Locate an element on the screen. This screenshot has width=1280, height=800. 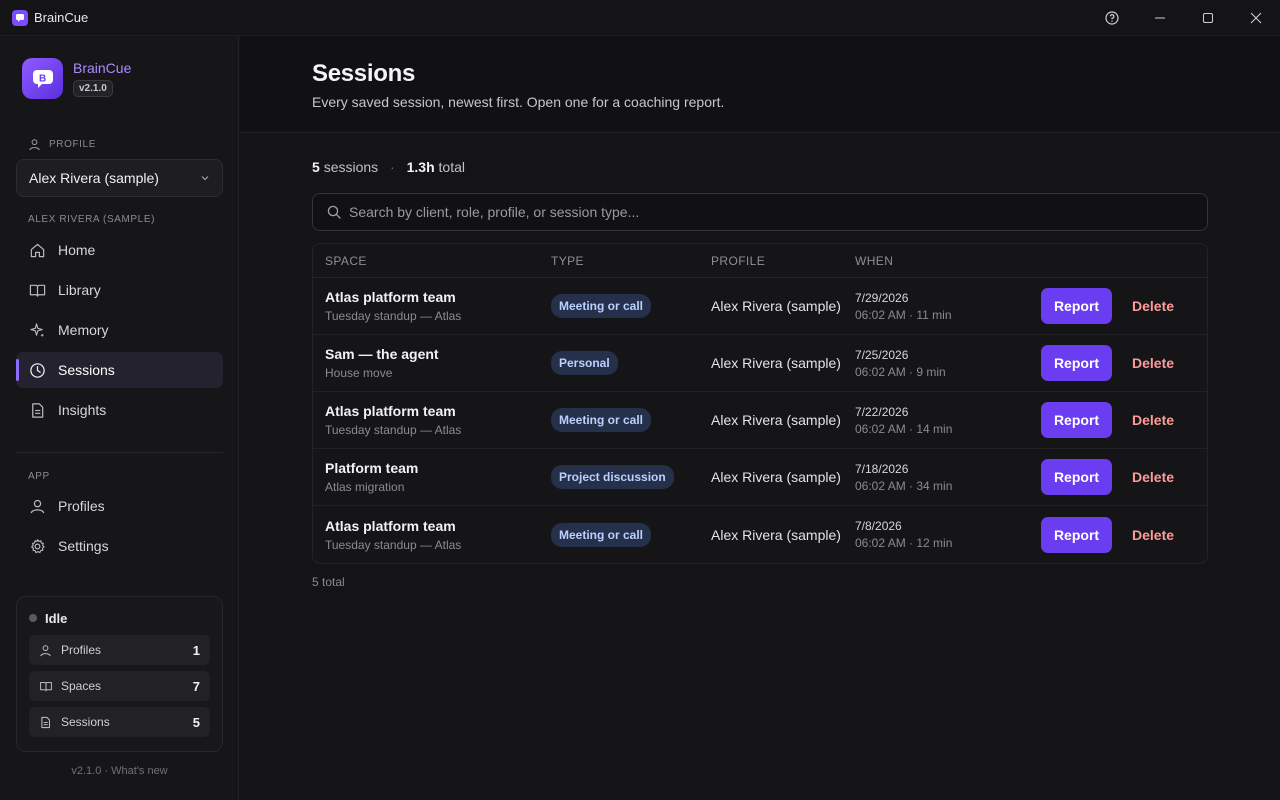
chevron-down-icon is located at coordinates (205, 178).